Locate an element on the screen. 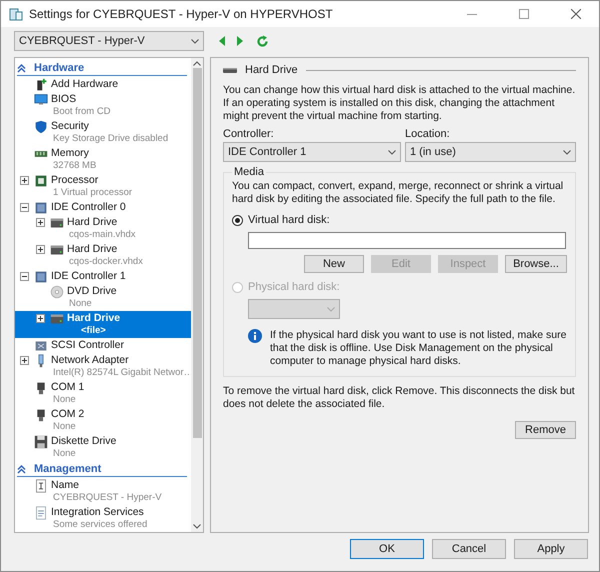 This screenshot has width=600, height=572. maximize-icon is located at coordinates (524, 14).